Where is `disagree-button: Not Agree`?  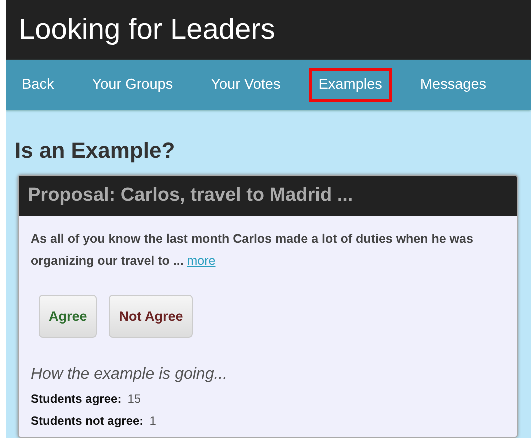
disagree-button: Not Agree is located at coordinates (151, 316).